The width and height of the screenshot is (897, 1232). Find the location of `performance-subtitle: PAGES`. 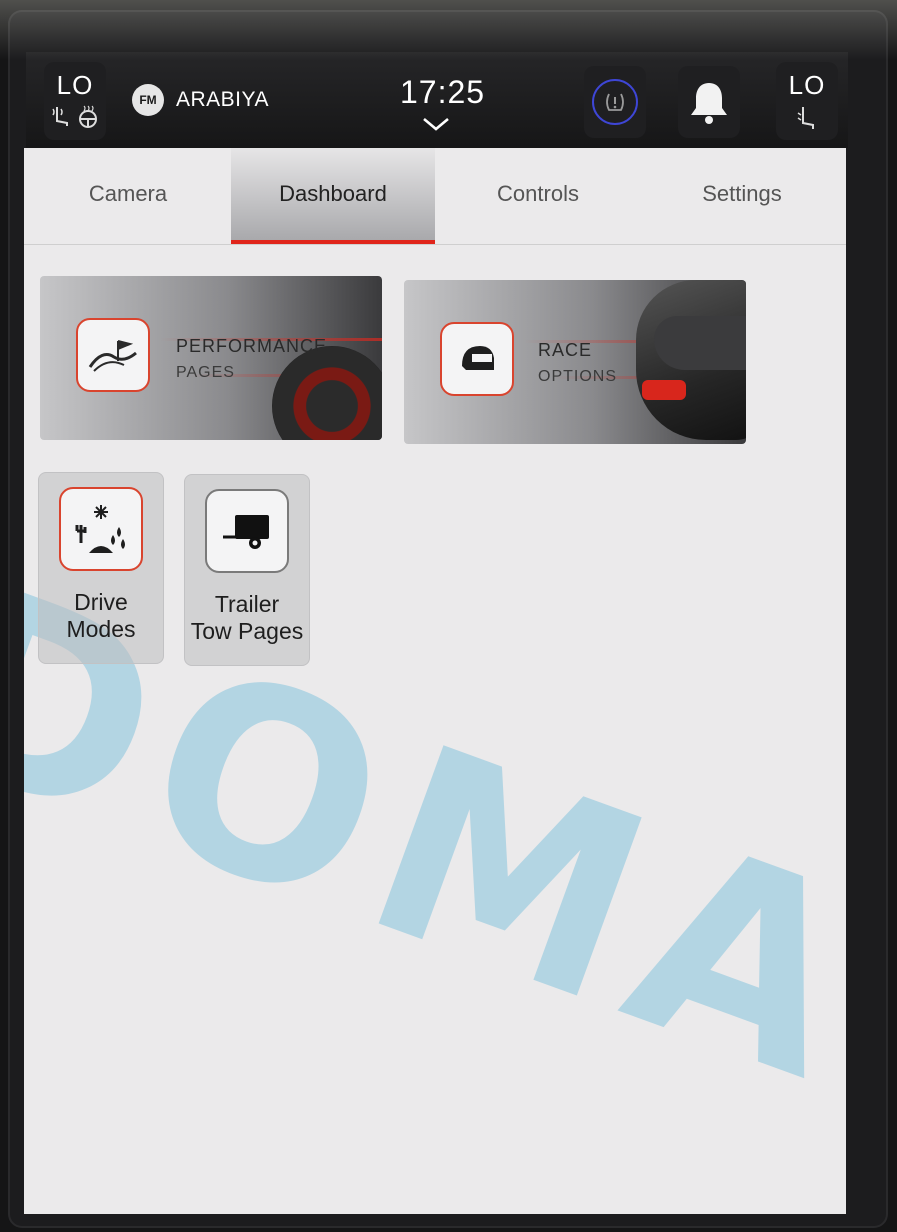

performance-subtitle: PAGES is located at coordinates (205, 372).